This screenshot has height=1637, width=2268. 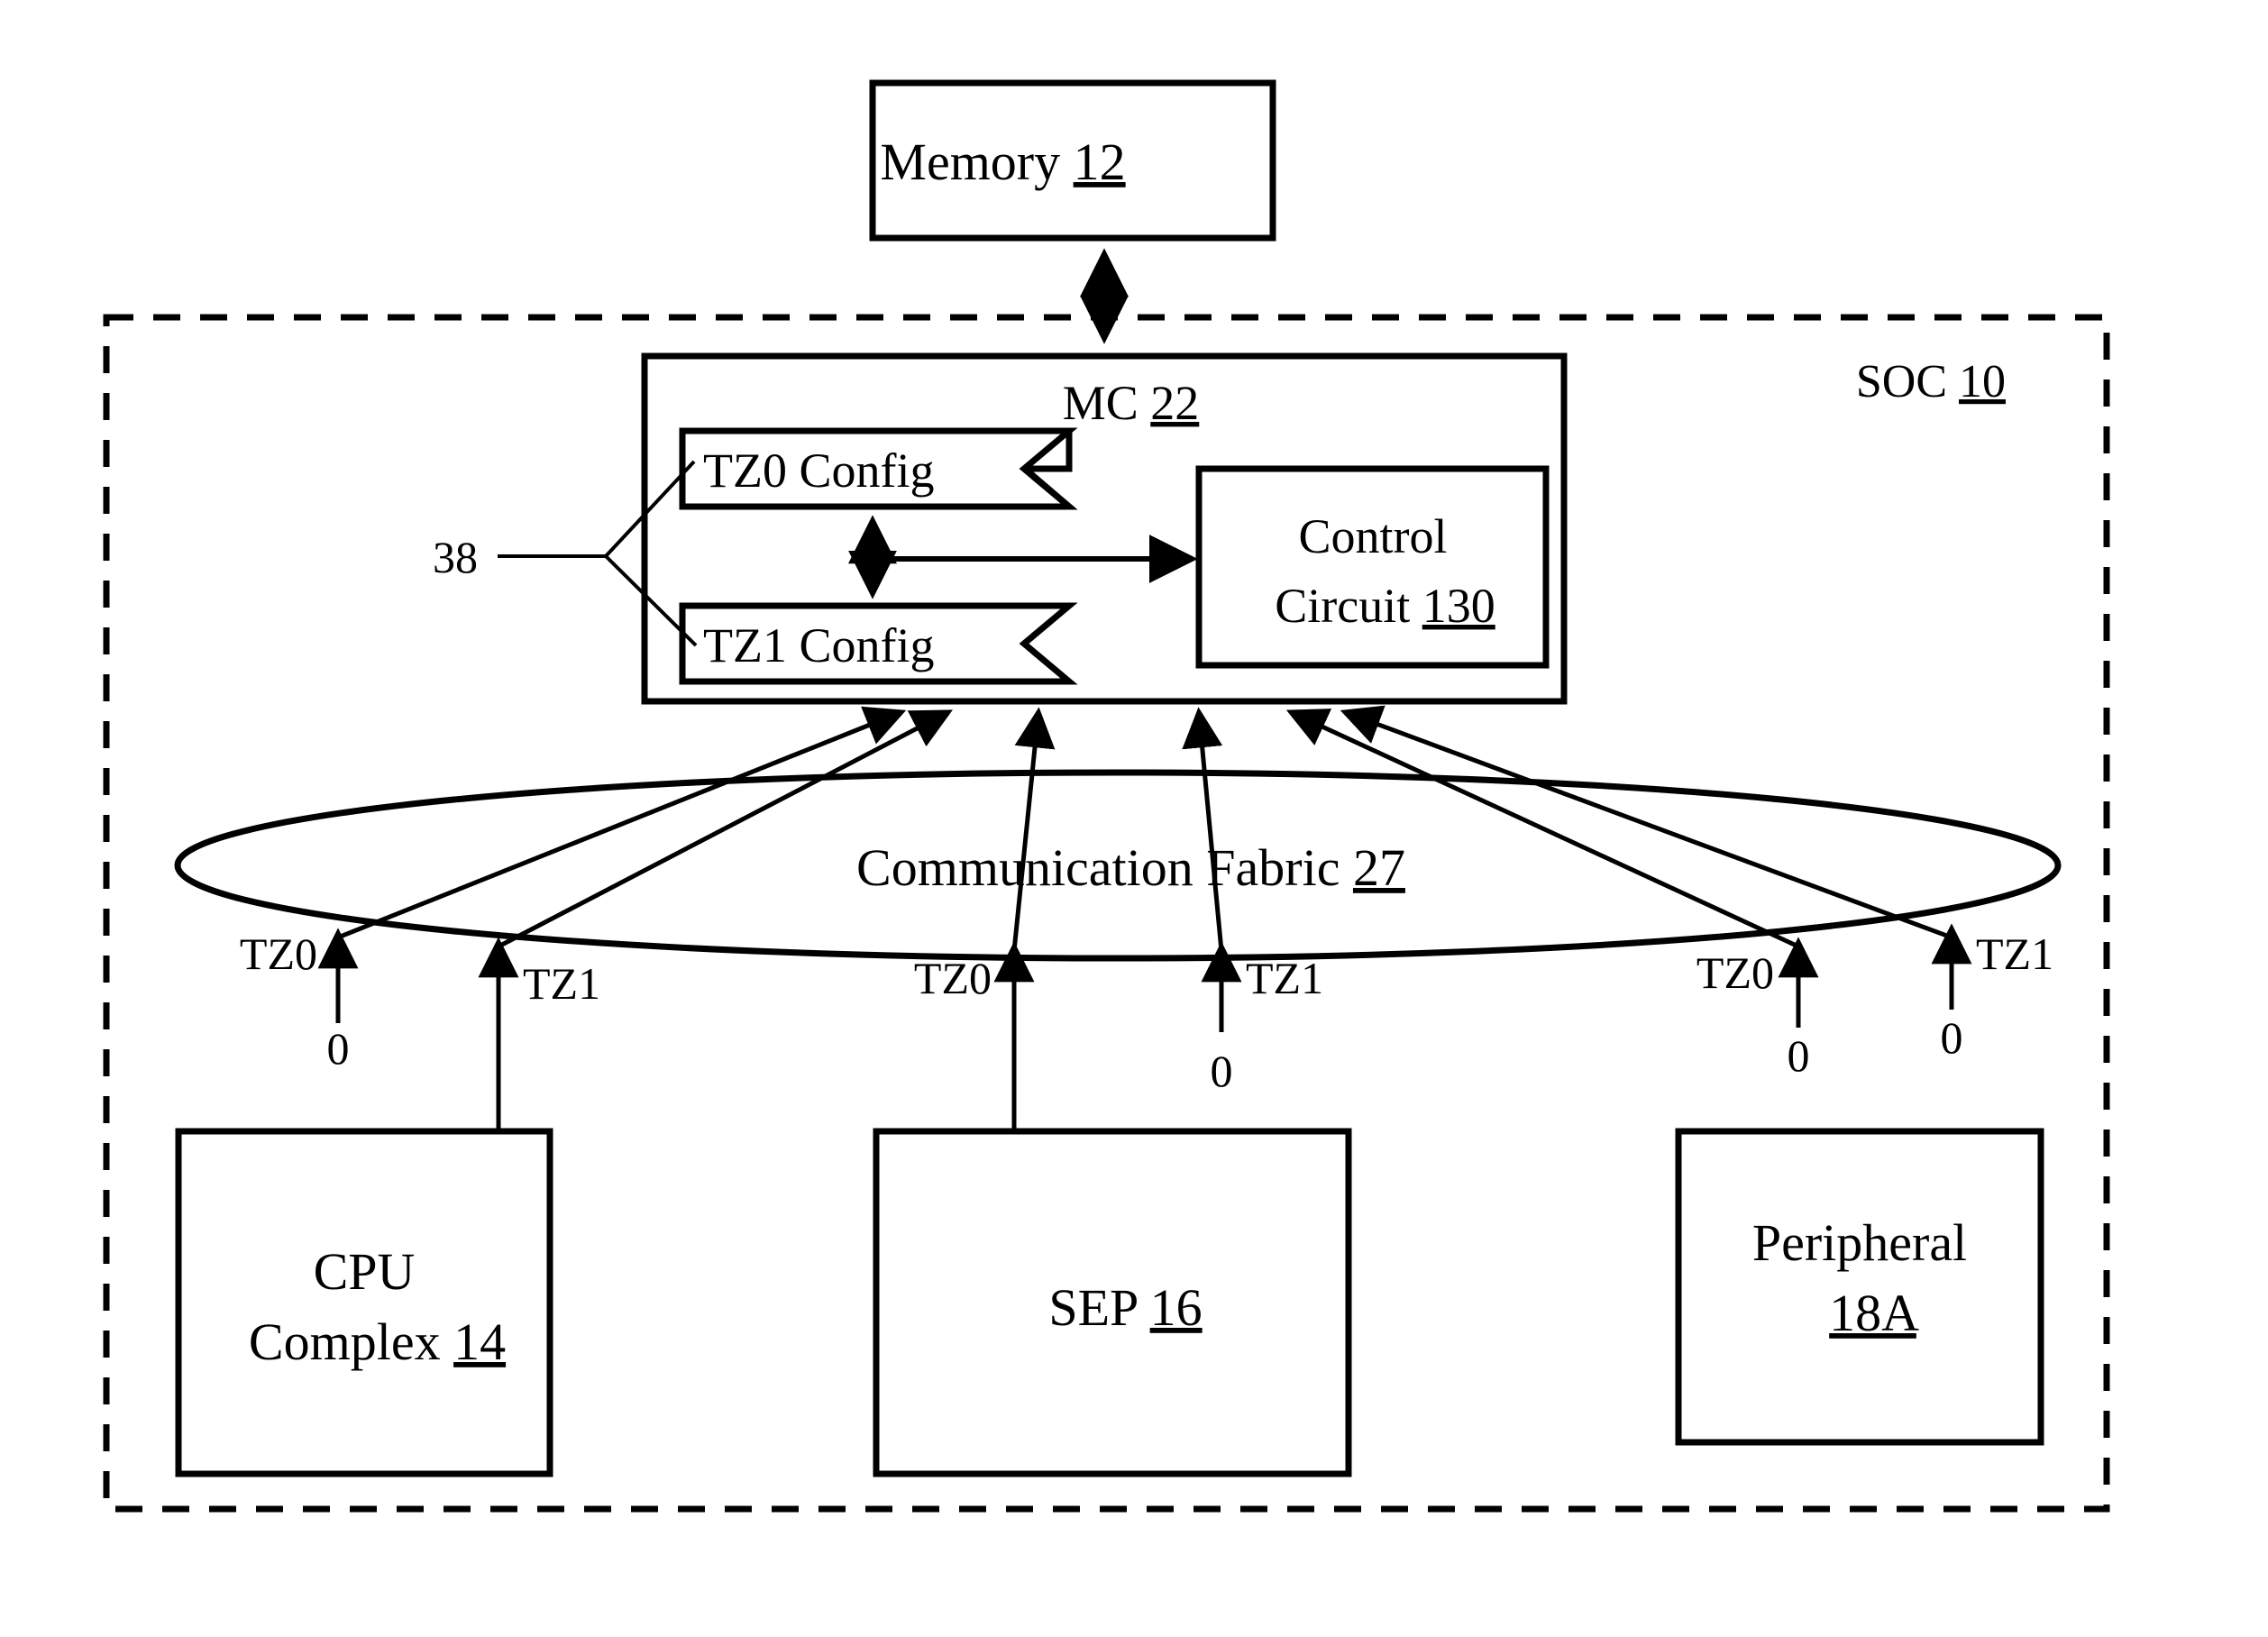 I want to click on peripheral-line1: Peripheral, so click(x=1860, y=1242).